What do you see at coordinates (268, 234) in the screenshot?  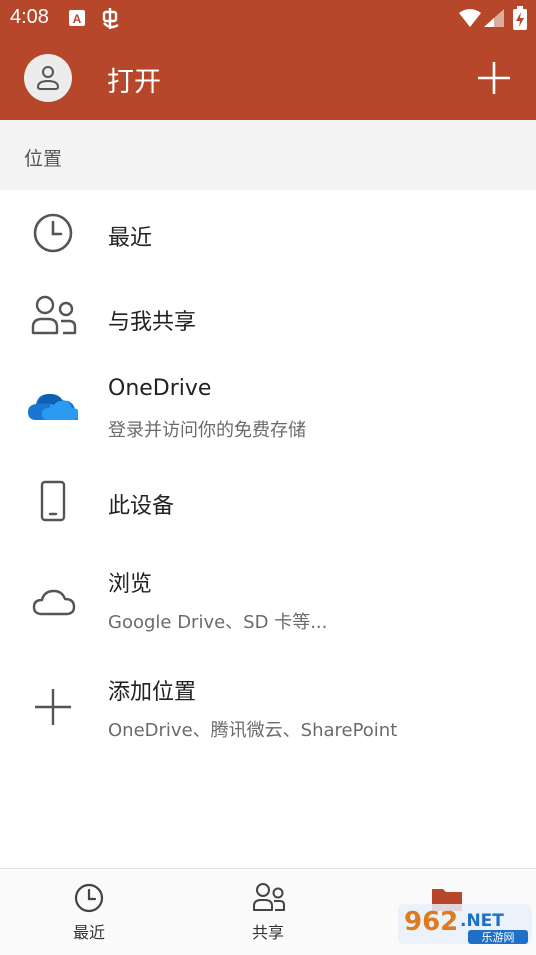 I see `location-item-recent: 最近` at bounding box center [268, 234].